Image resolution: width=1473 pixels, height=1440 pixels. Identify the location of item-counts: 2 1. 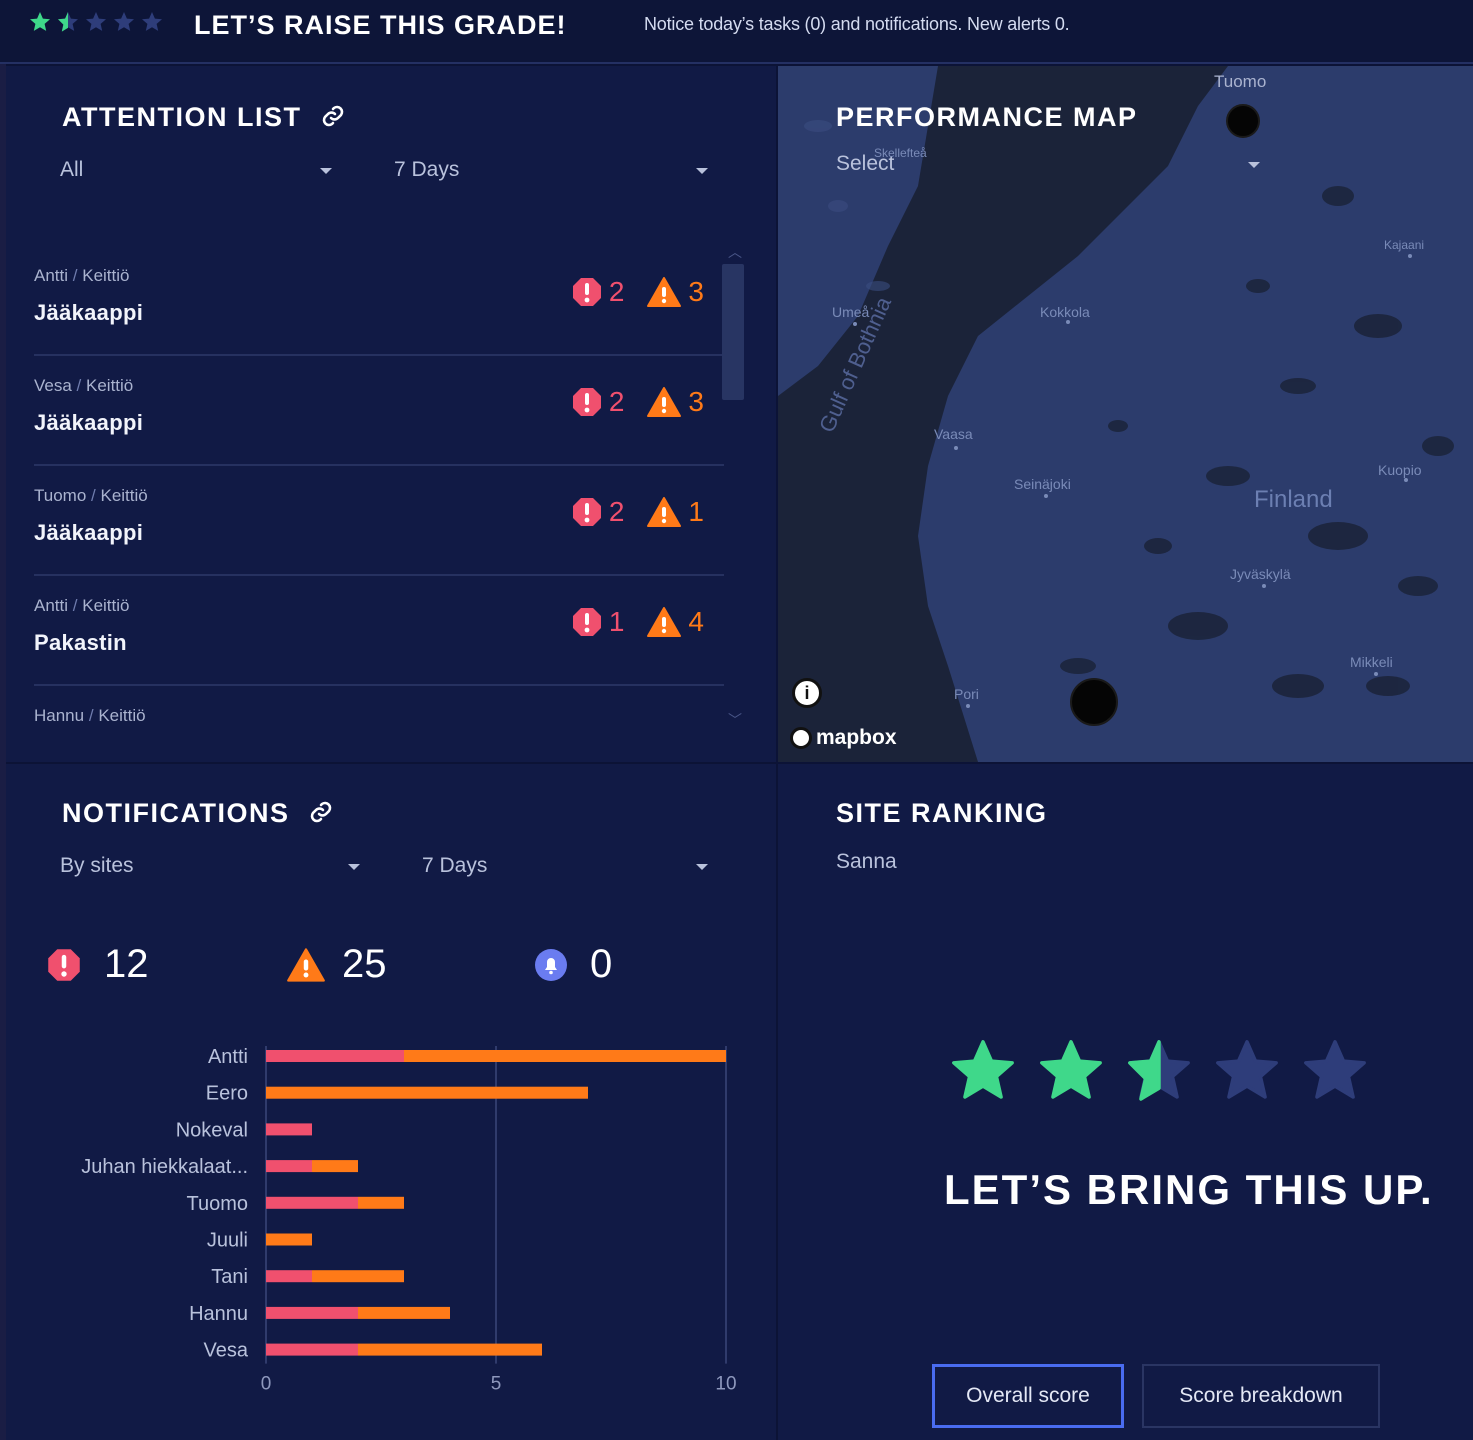
(637, 512).